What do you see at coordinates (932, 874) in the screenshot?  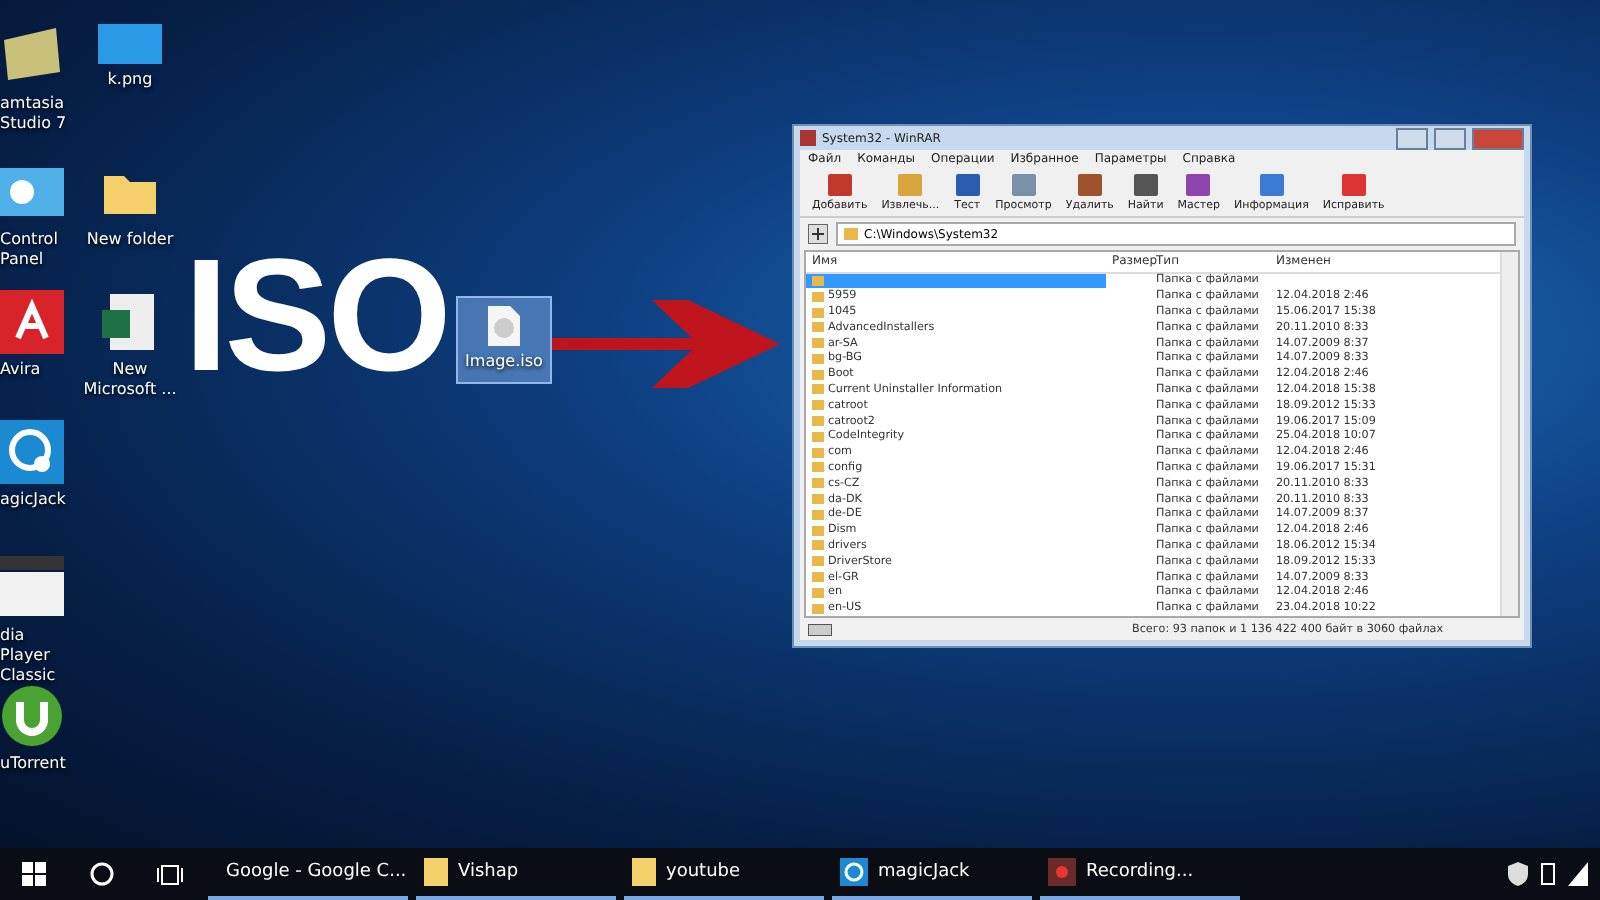 I see `taskbar-app: magicJack` at bounding box center [932, 874].